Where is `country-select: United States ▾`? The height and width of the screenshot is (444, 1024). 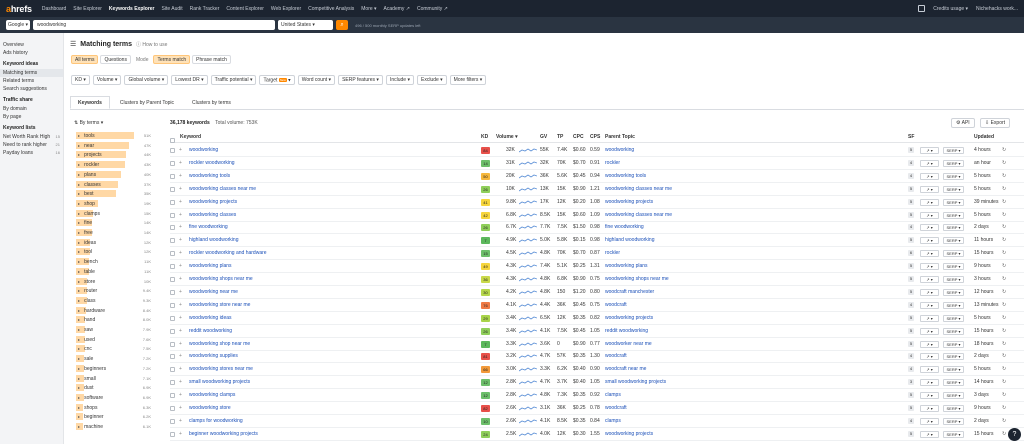
country-select: United States ▾ is located at coordinates (305, 25).